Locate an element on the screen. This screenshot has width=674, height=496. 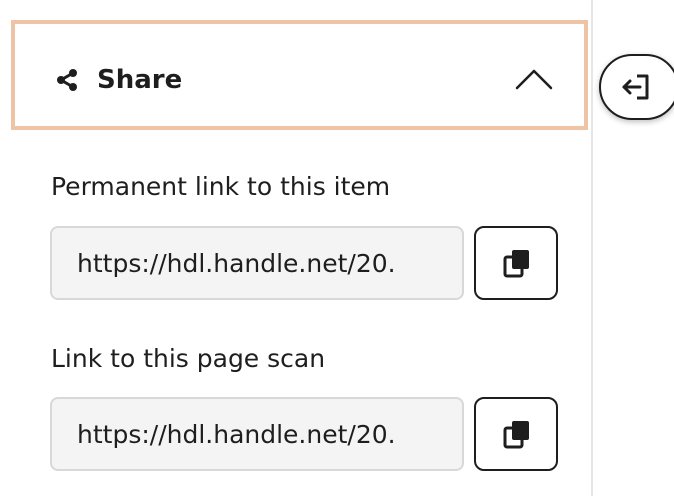
exit-button is located at coordinates (636, 87).